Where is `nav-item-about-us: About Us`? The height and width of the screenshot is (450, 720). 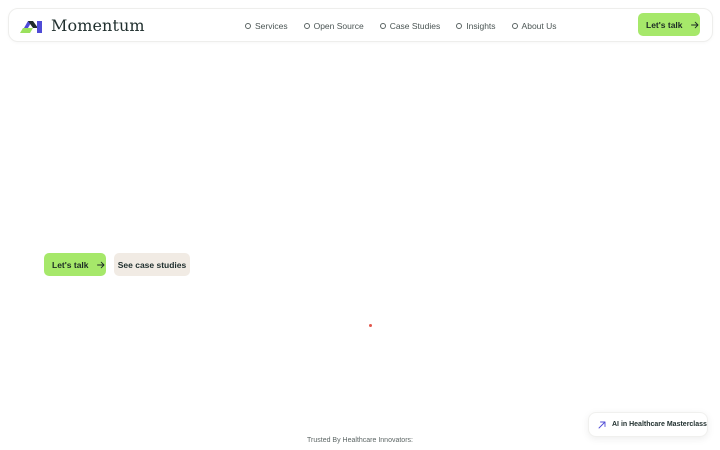
nav-item-about-us: About Us is located at coordinates (534, 26).